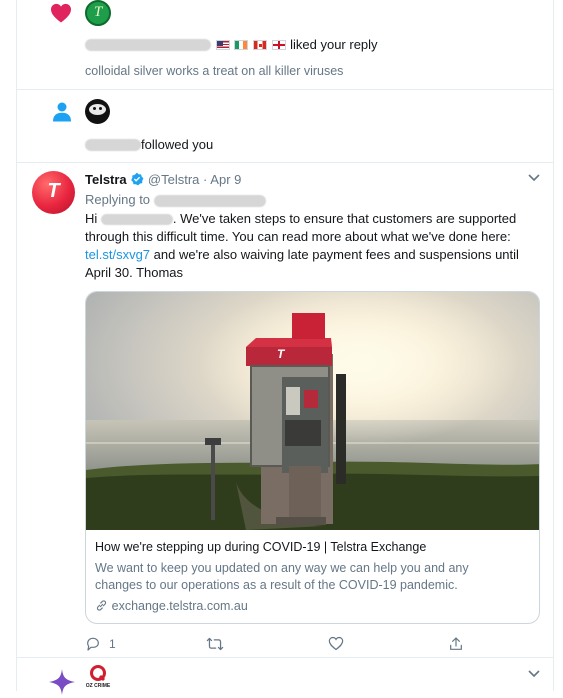 Image resolution: width=563 pixels, height=698 pixels. I want to click on card-domain-row: exchange.telstra.com.au, so click(171, 605).